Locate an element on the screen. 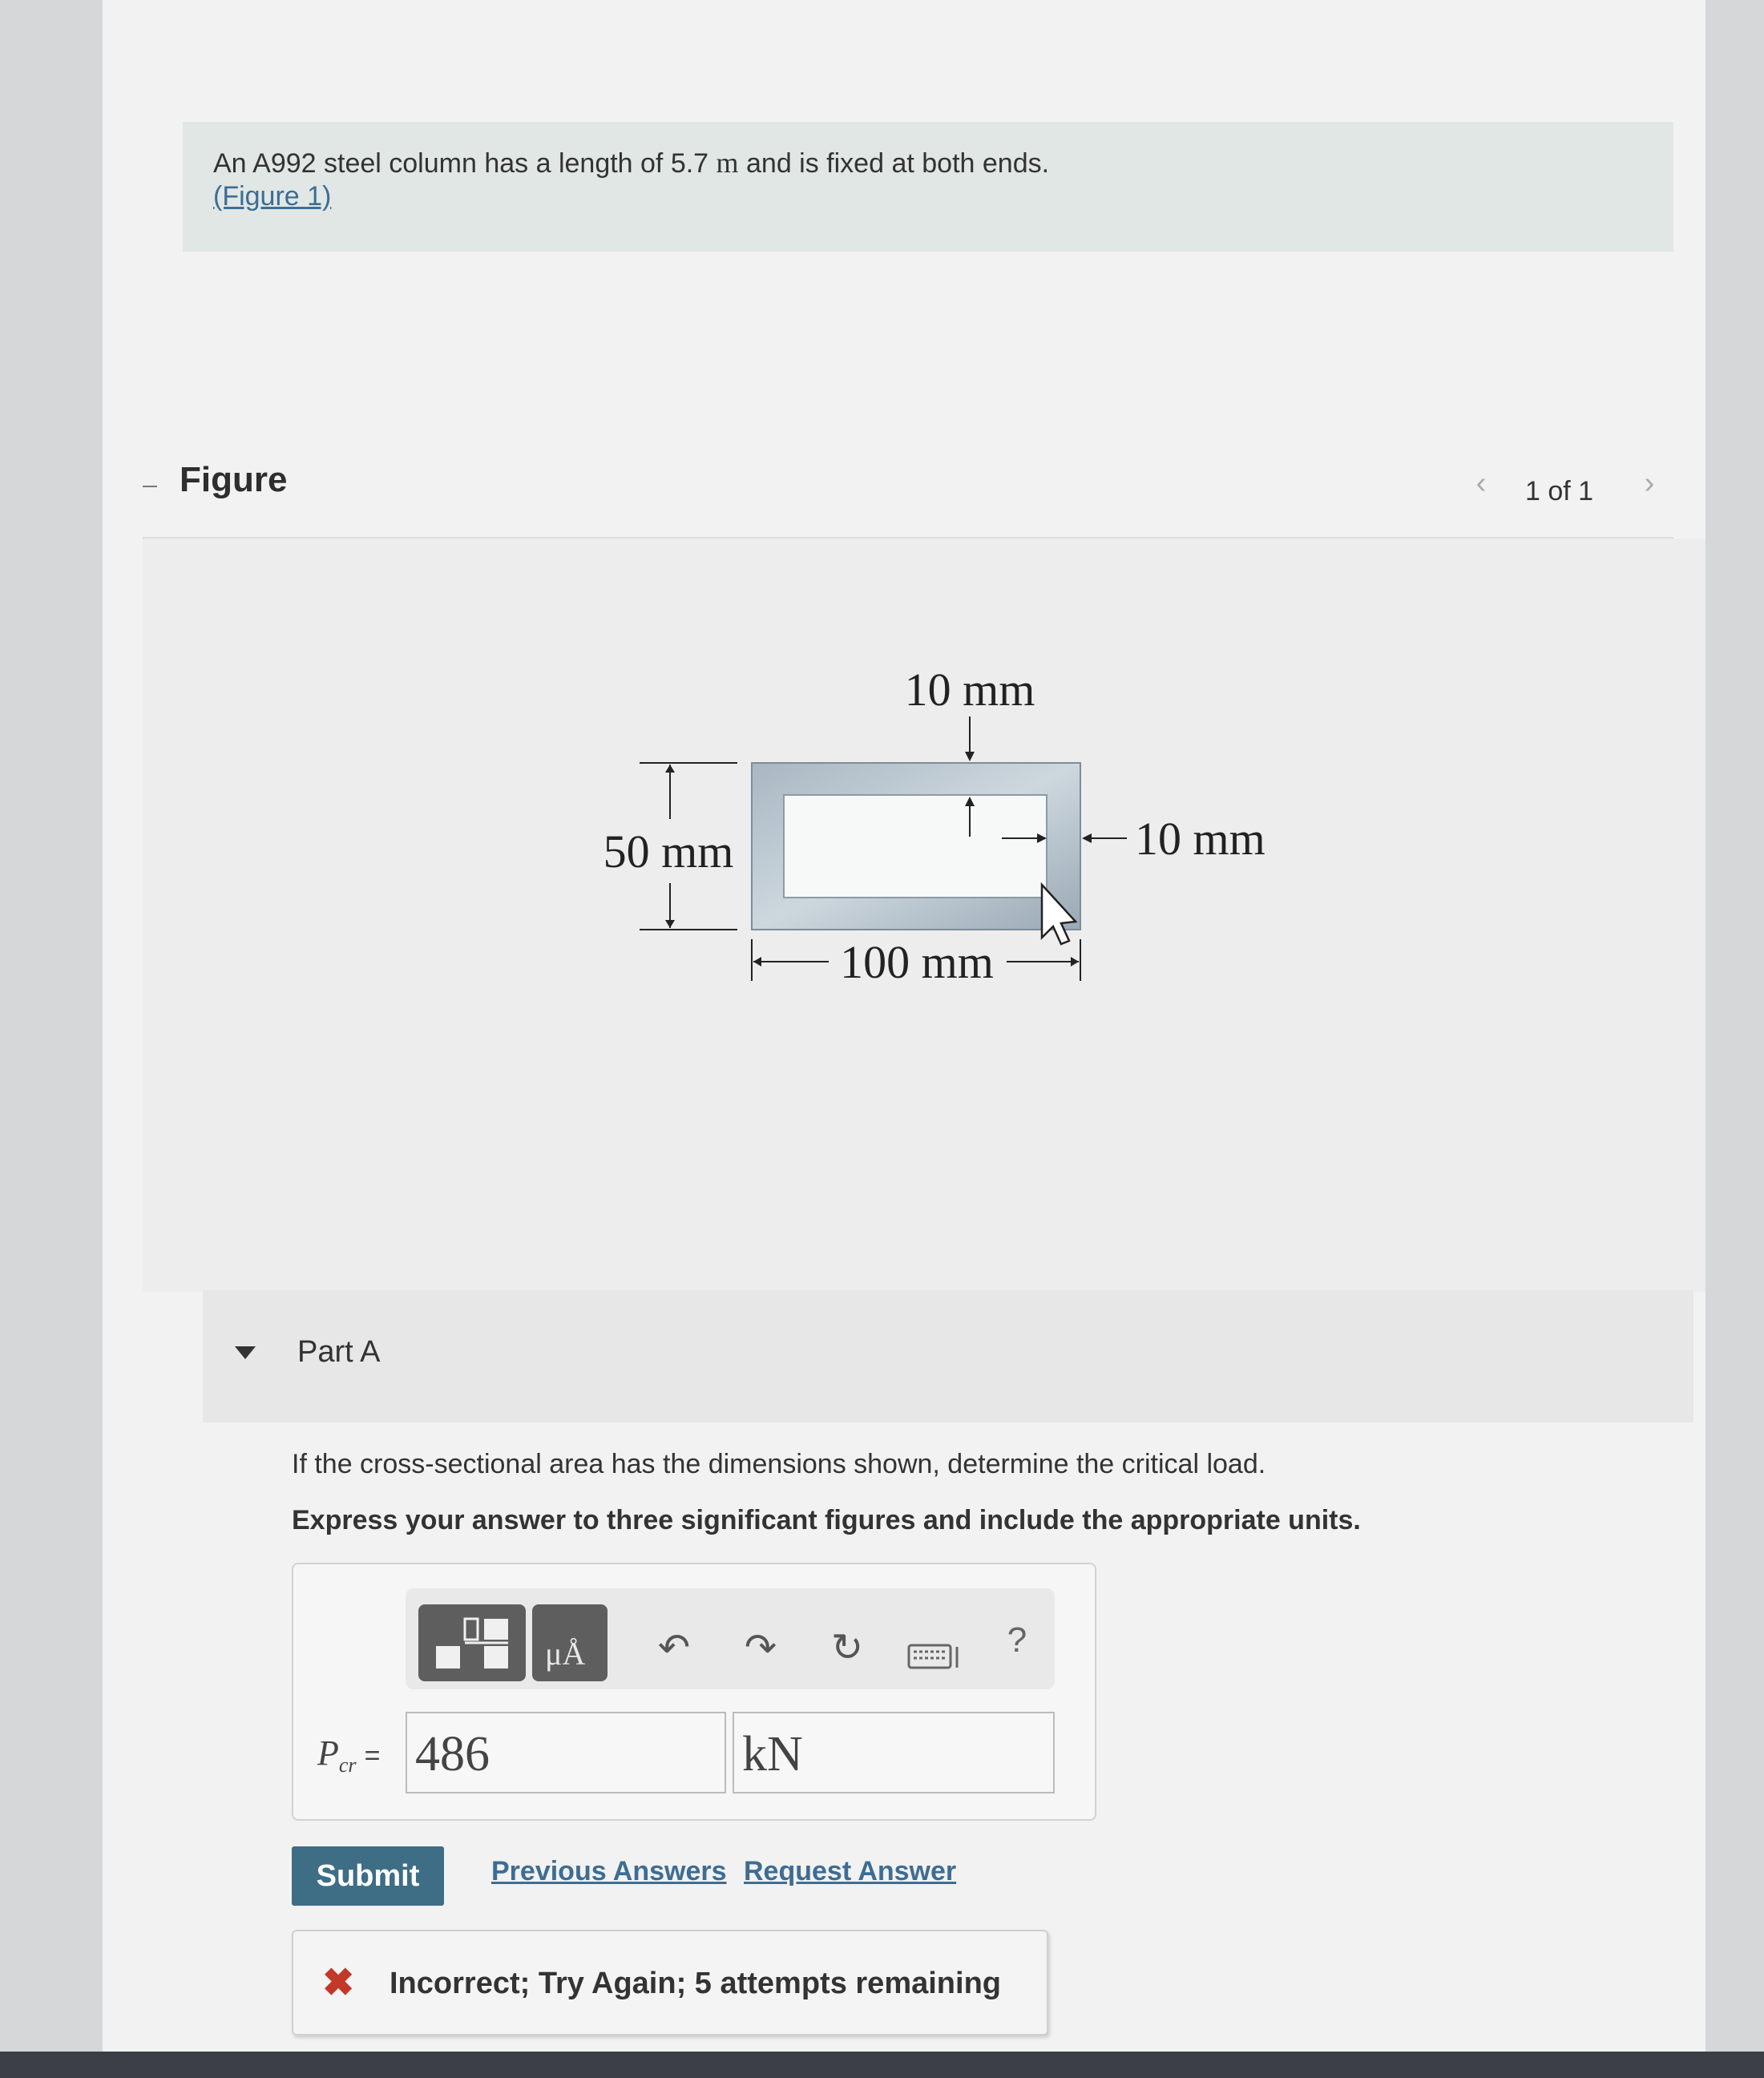  side-thickness-label: 10 mm is located at coordinates (1200, 839).